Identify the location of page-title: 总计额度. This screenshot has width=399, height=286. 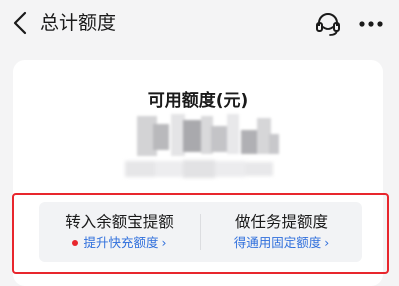
(78, 23).